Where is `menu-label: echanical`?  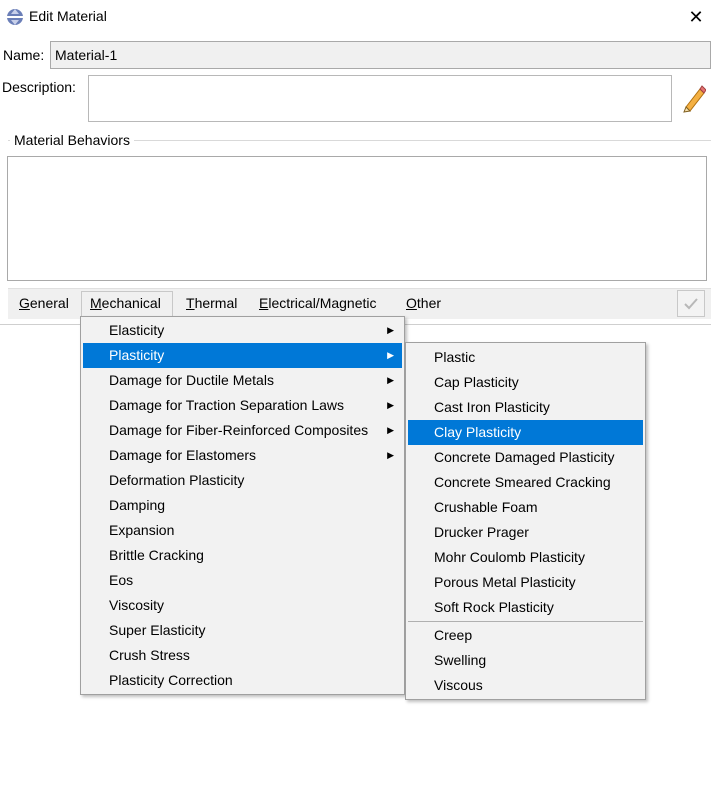
menu-label: echanical is located at coordinates (131, 303).